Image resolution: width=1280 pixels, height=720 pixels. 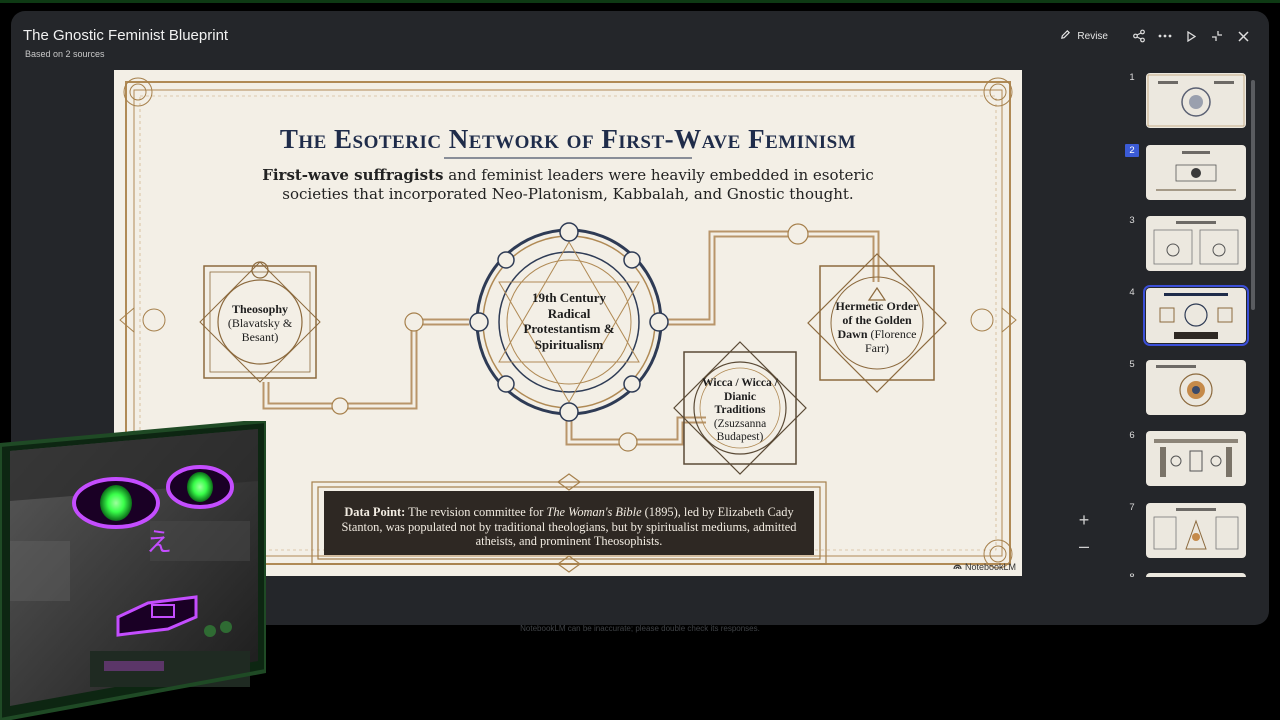 I want to click on notebooklm-badge: NotebookLM, so click(x=984, y=567).